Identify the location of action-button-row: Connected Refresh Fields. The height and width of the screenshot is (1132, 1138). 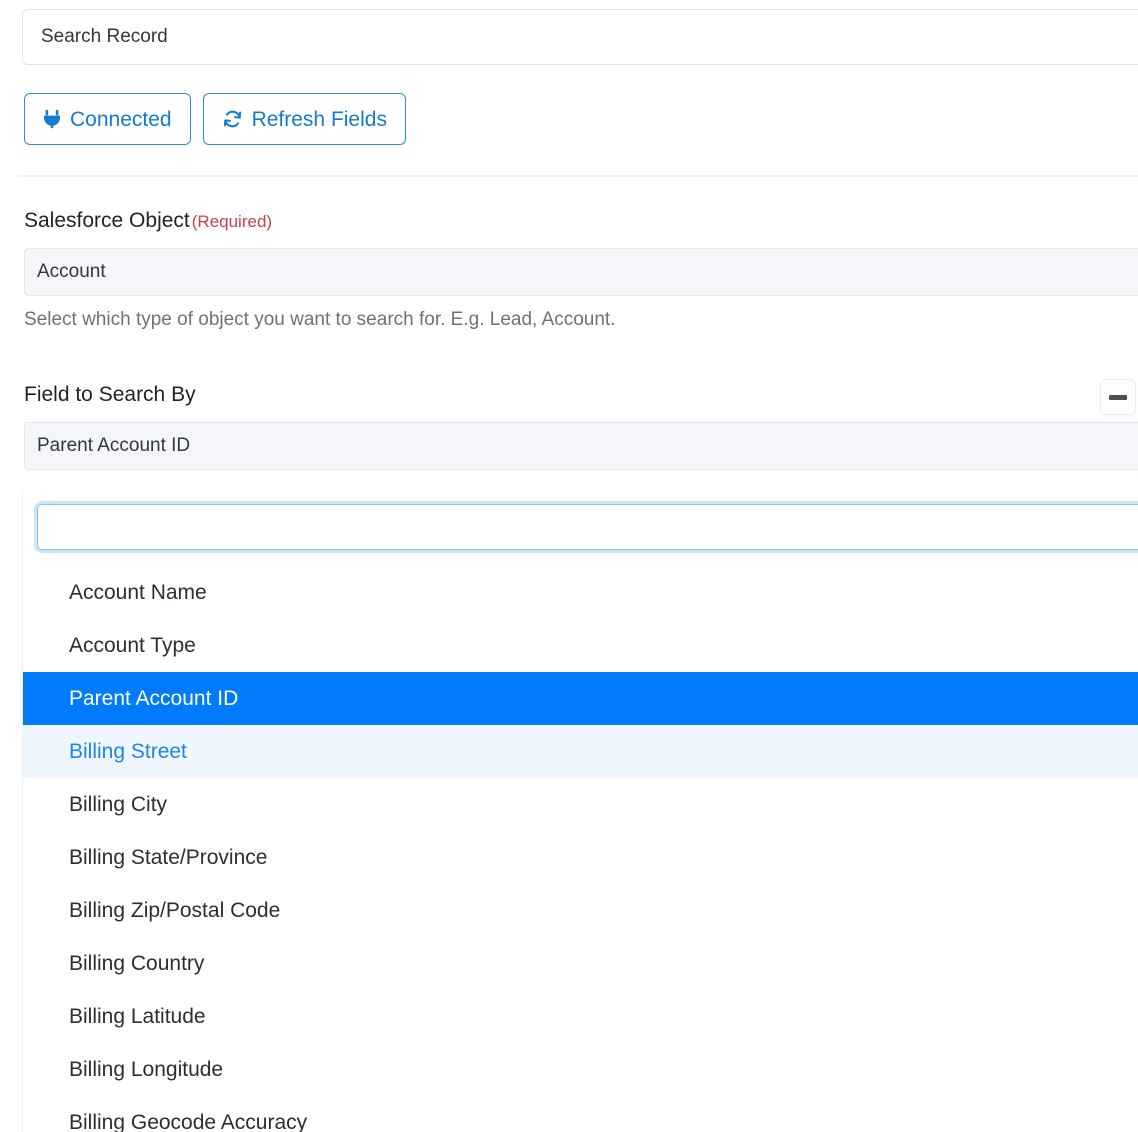
(215, 119).